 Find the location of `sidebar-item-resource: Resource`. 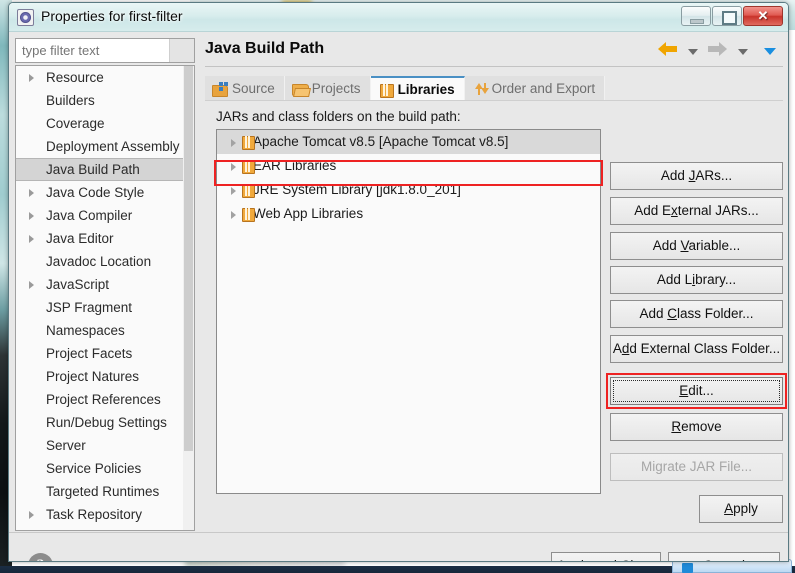

sidebar-item-resource: Resource is located at coordinates (105, 77).